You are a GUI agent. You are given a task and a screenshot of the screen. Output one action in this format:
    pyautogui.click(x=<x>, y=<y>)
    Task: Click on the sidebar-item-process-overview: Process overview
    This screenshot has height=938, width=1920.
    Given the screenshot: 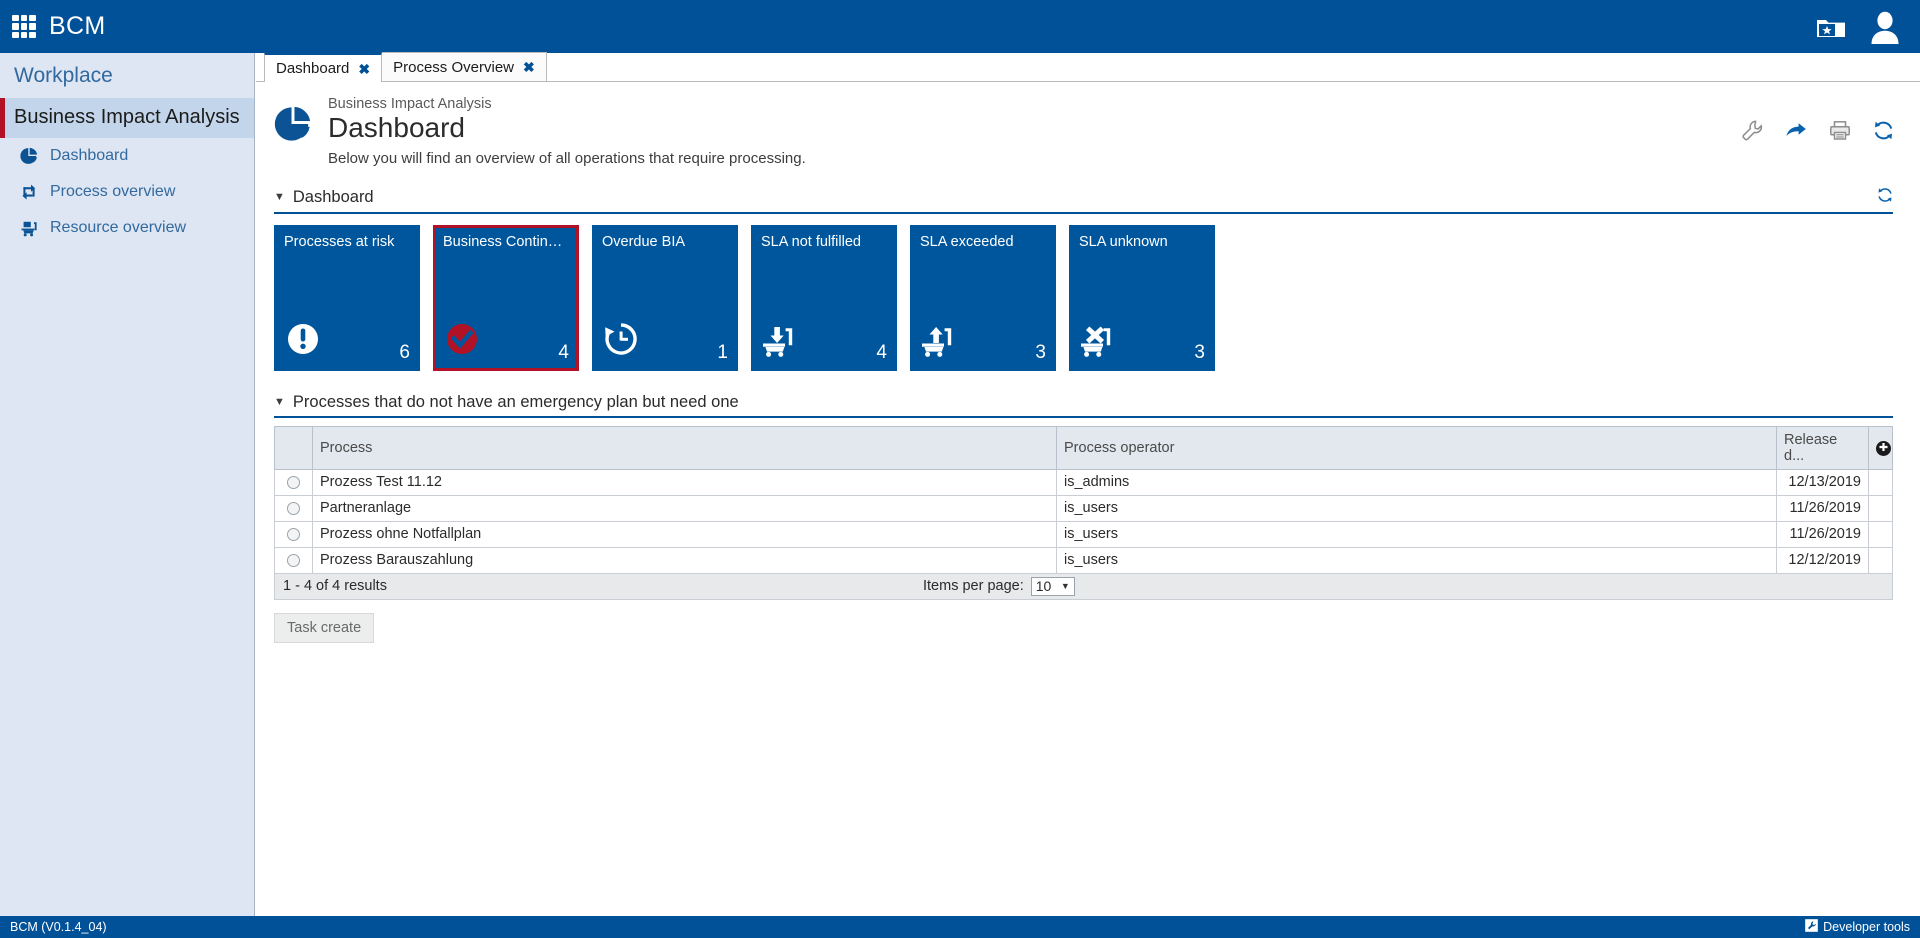 What is the action you would take?
    pyautogui.click(x=127, y=192)
    